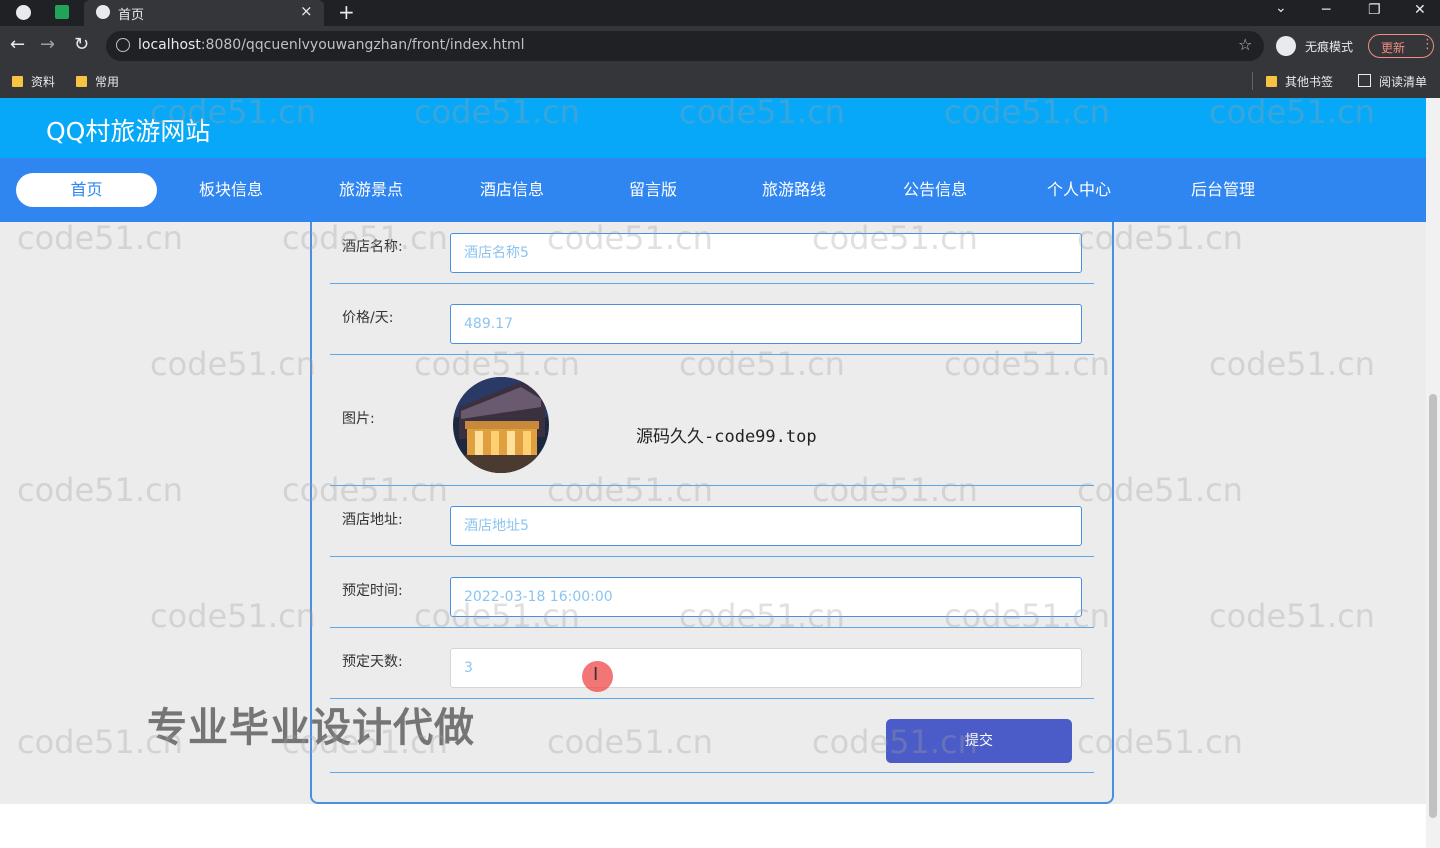 This screenshot has width=1440, height=848. I want to click on other-bookmarks-label: 其他书签, so click(1309, 82).